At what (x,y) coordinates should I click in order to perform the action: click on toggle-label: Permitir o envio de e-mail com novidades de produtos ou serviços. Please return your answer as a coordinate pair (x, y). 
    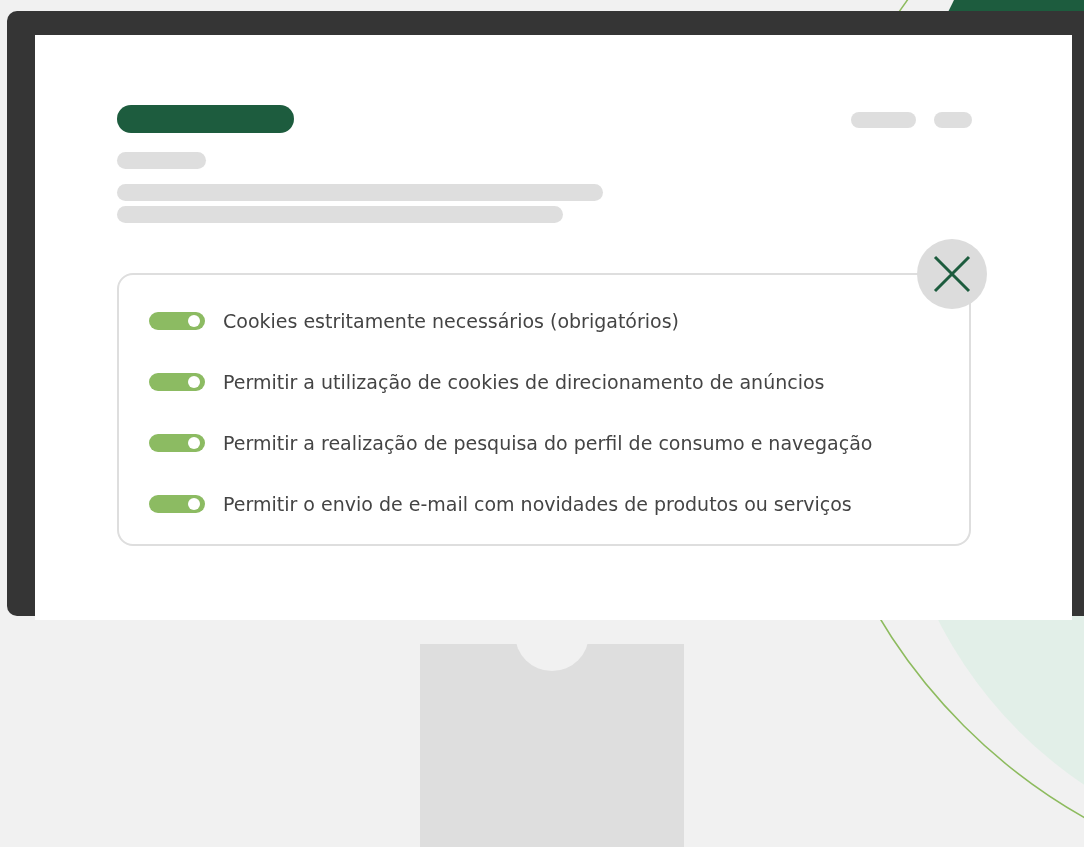
    Looking at the image, I should click on (537, 504).